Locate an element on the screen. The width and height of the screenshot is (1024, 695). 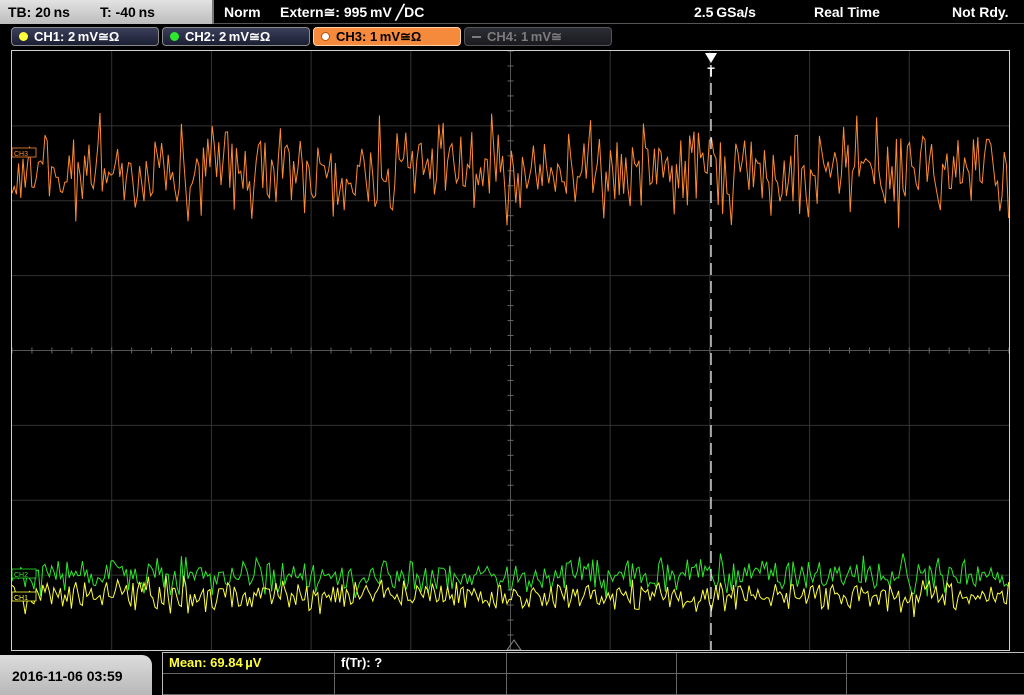
date-time: 2016-11-06 03:59 is located at coordinates (76, 675).